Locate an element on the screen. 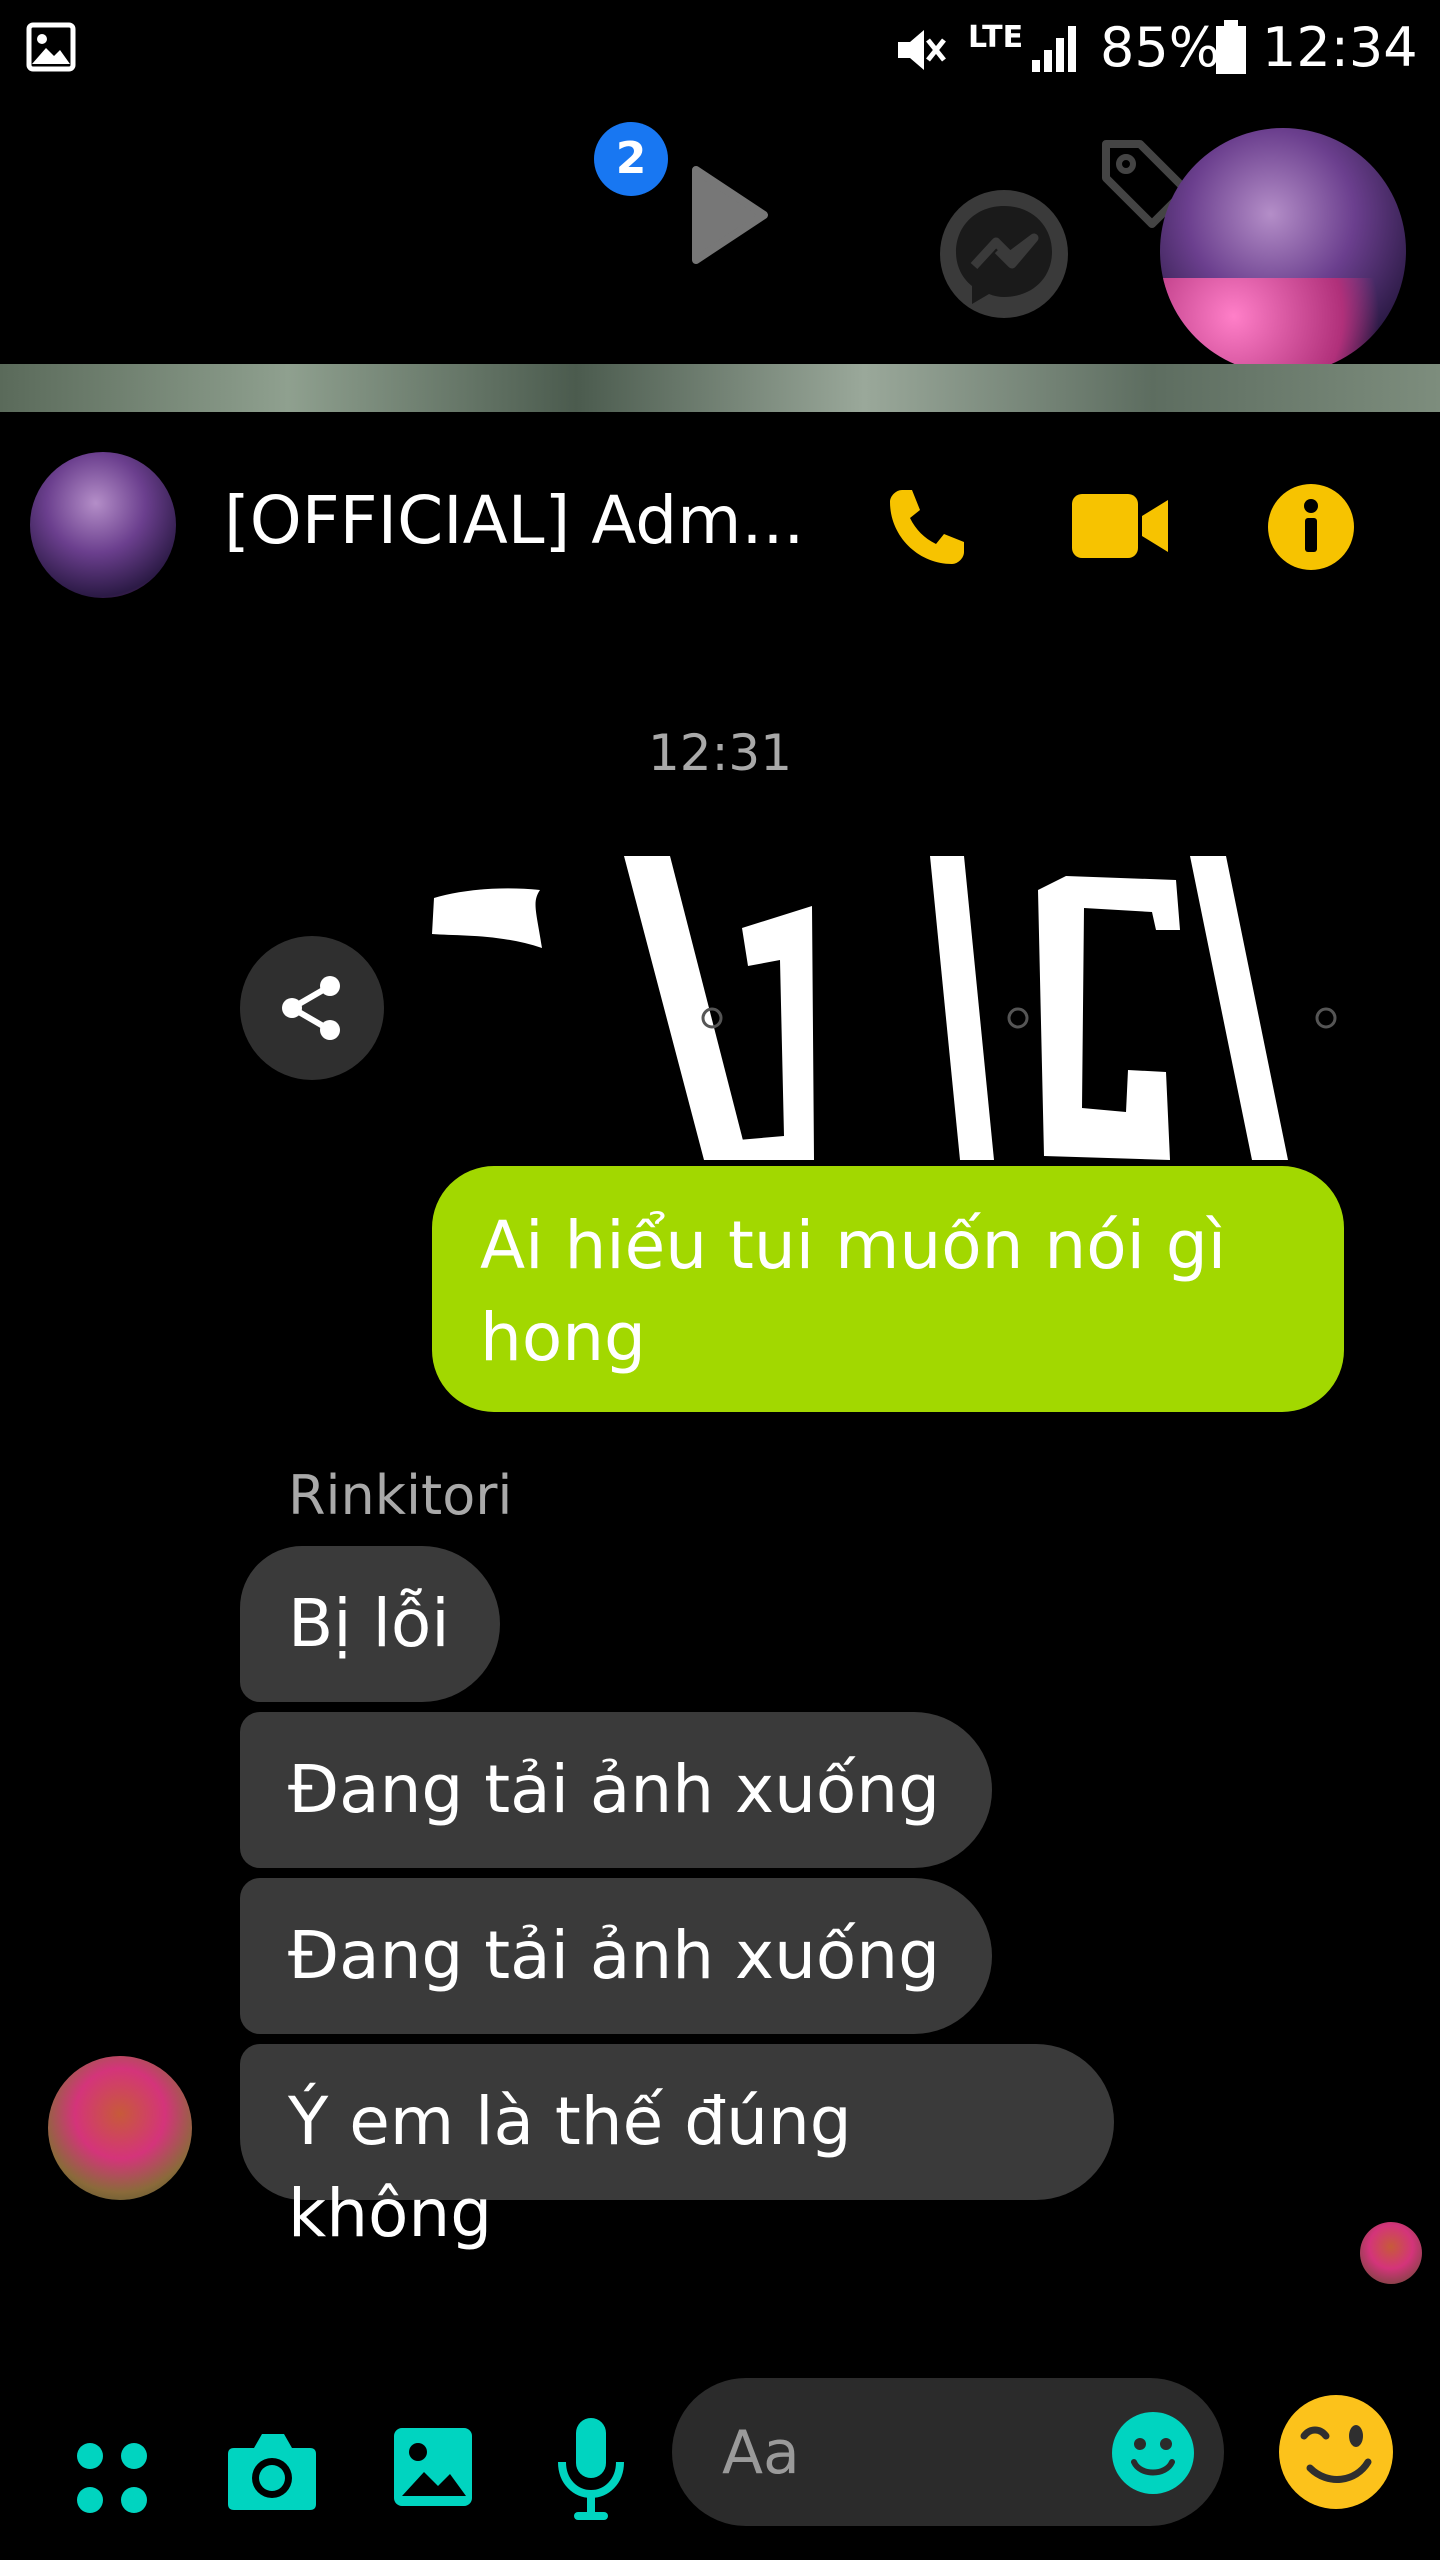 The image size is (1440, 2560). gallery-icon is located at coordinates (433, 2467).